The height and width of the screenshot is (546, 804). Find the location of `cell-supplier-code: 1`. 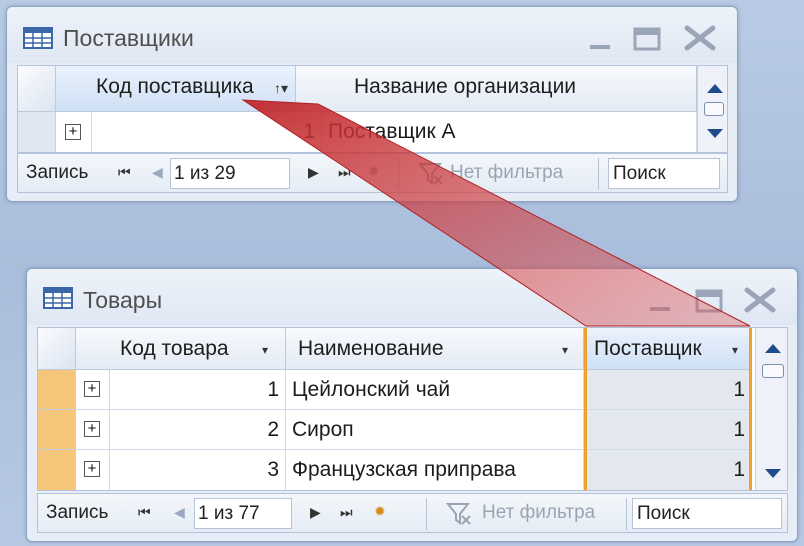

cell-supplier-code: 1 is located at coordinates (207, 132).